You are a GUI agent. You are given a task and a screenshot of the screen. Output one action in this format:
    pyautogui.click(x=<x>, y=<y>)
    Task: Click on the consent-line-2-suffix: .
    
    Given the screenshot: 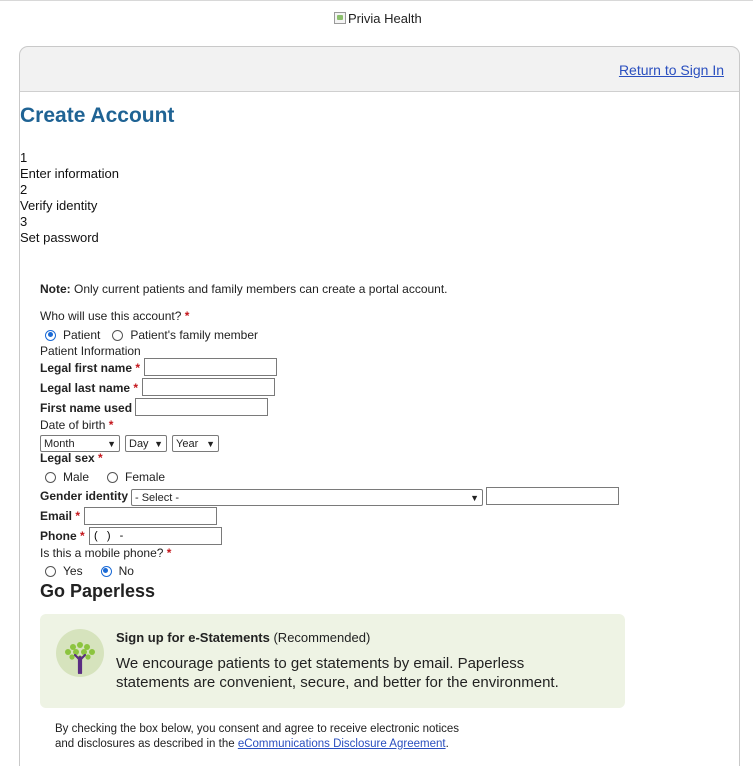 What is the action you would take?
    pyautogui.click(x=447, y=744)
    